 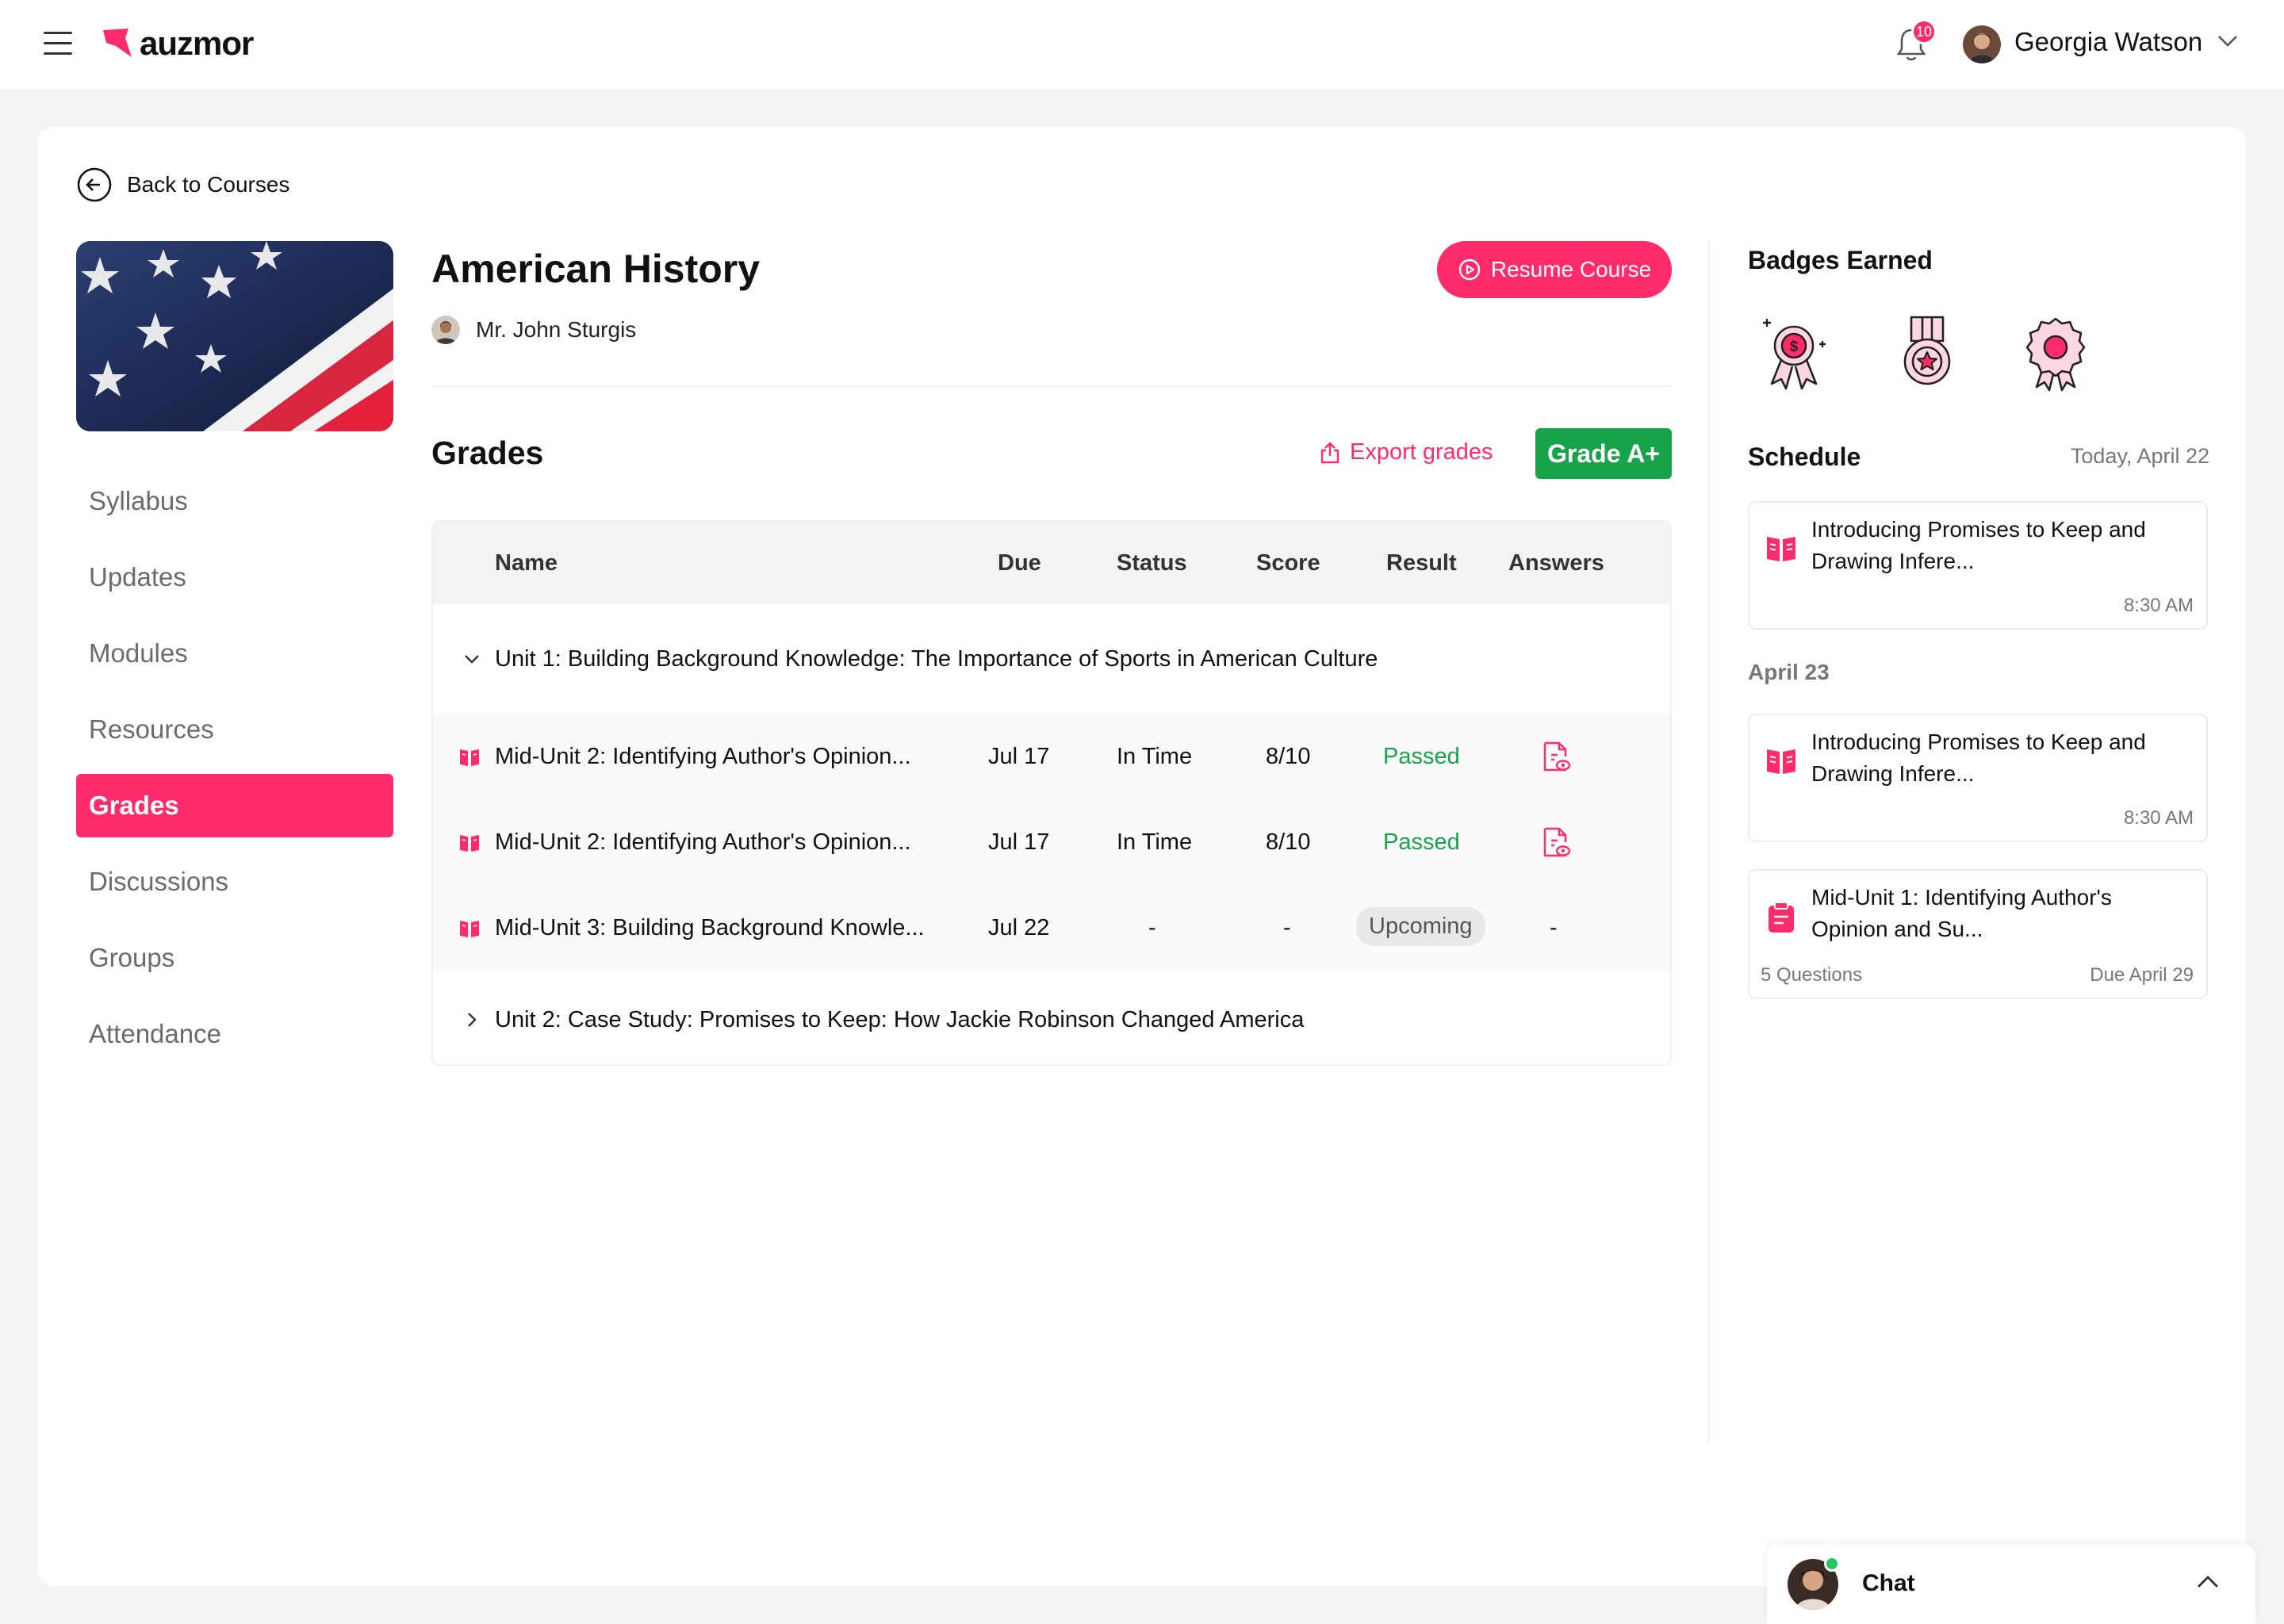 What do you see at coordinates (2011, 1584) in the screenshot?
I see `chat-widget: Chat` at bounding box center [2011, 1584].